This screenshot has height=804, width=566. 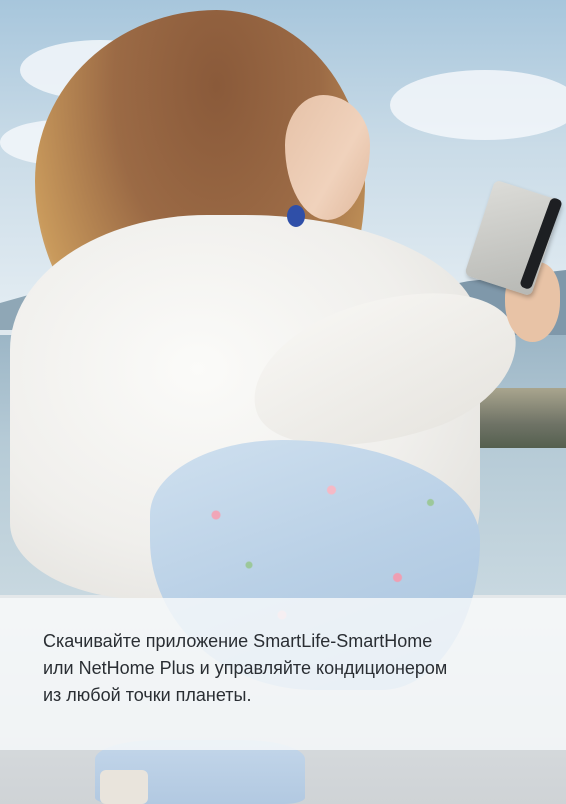 What do you see at coordinates (147, 695) in the screenshot?
I see `caption-line: из любой точки планеты.` at bounding box center [147, 695].